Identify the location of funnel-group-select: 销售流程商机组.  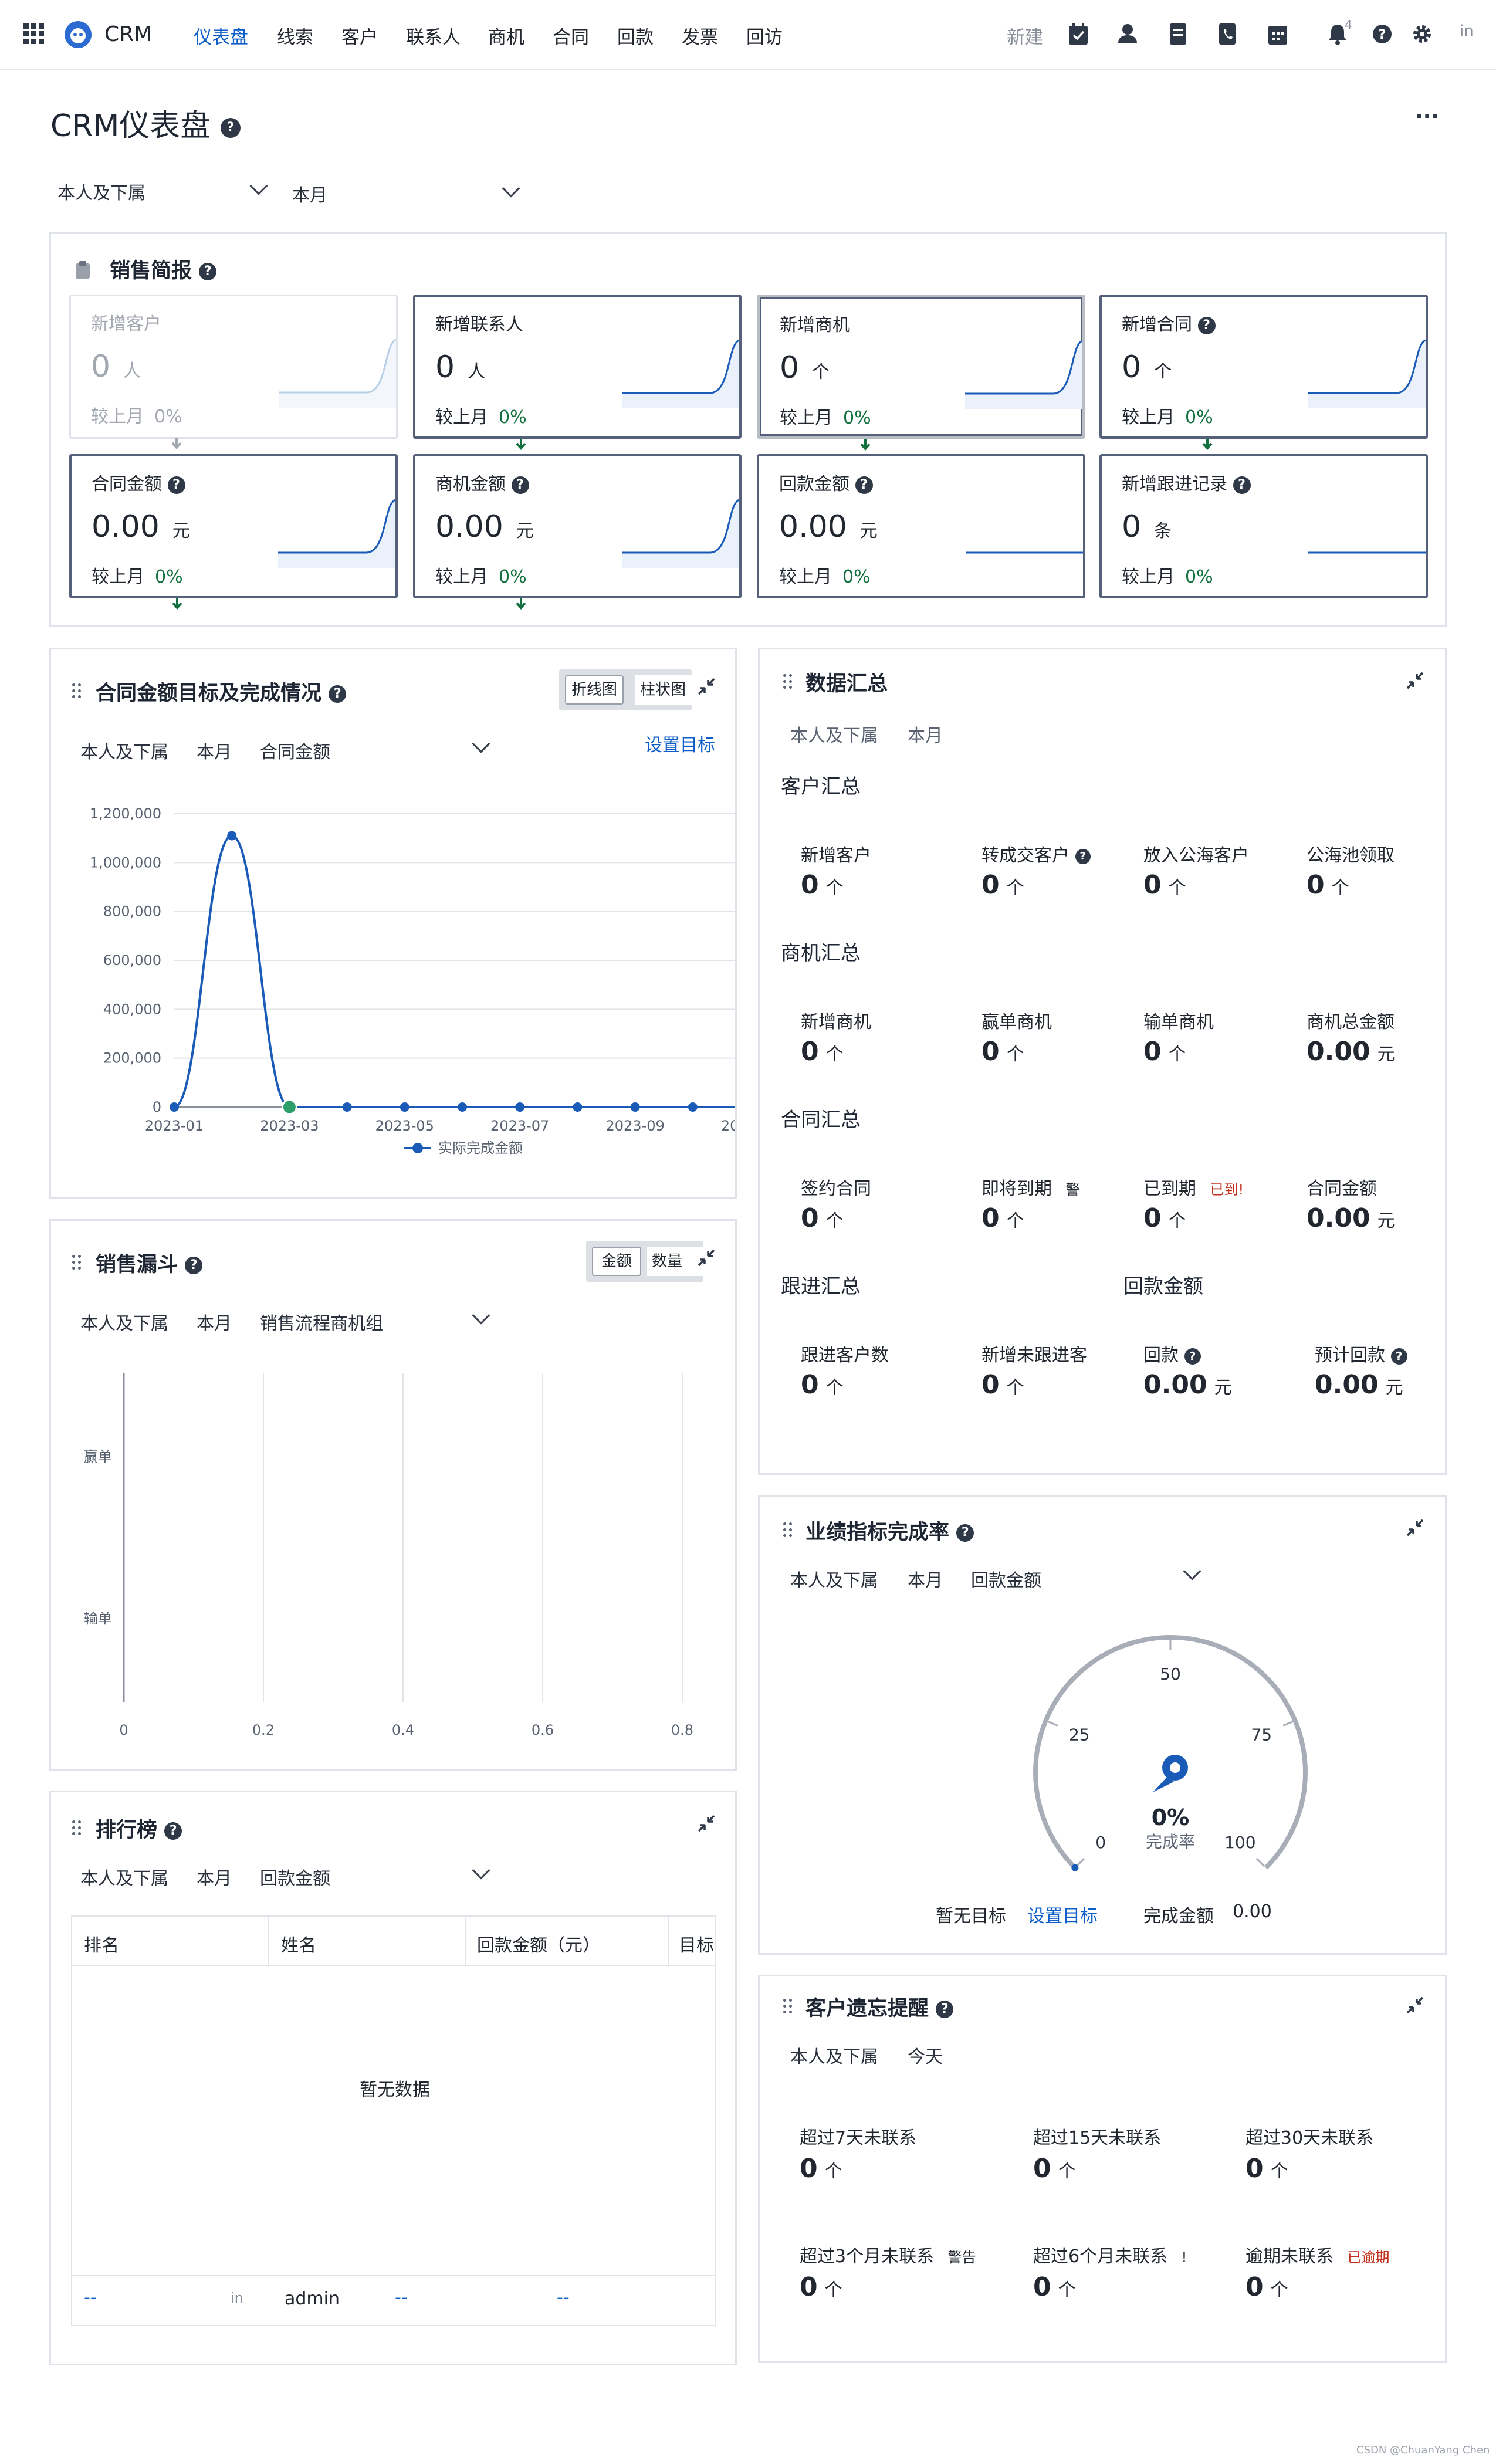
(321, 1322).